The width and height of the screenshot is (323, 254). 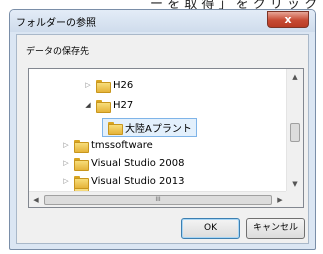 What do you see at coordinates (294, 199) in the screenshot?
I see `scroll-corner` at bounding box center [294, 199].